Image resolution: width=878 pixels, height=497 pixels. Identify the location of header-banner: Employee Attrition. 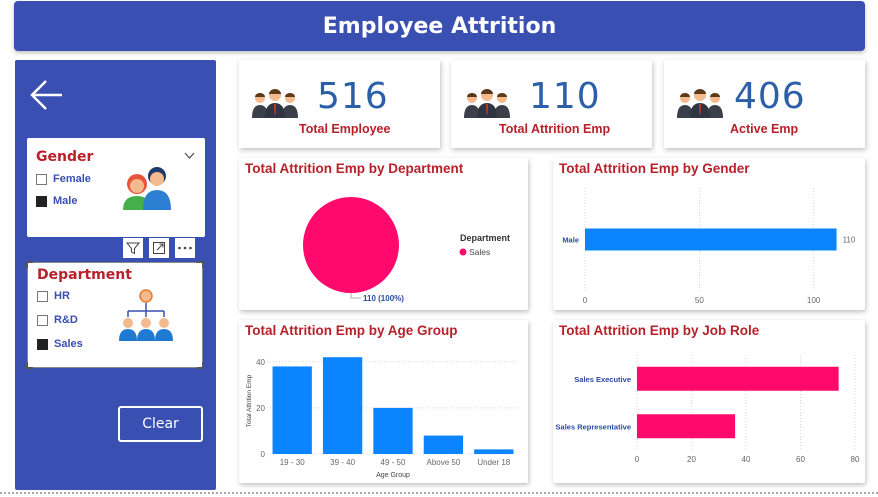
(439, 26).